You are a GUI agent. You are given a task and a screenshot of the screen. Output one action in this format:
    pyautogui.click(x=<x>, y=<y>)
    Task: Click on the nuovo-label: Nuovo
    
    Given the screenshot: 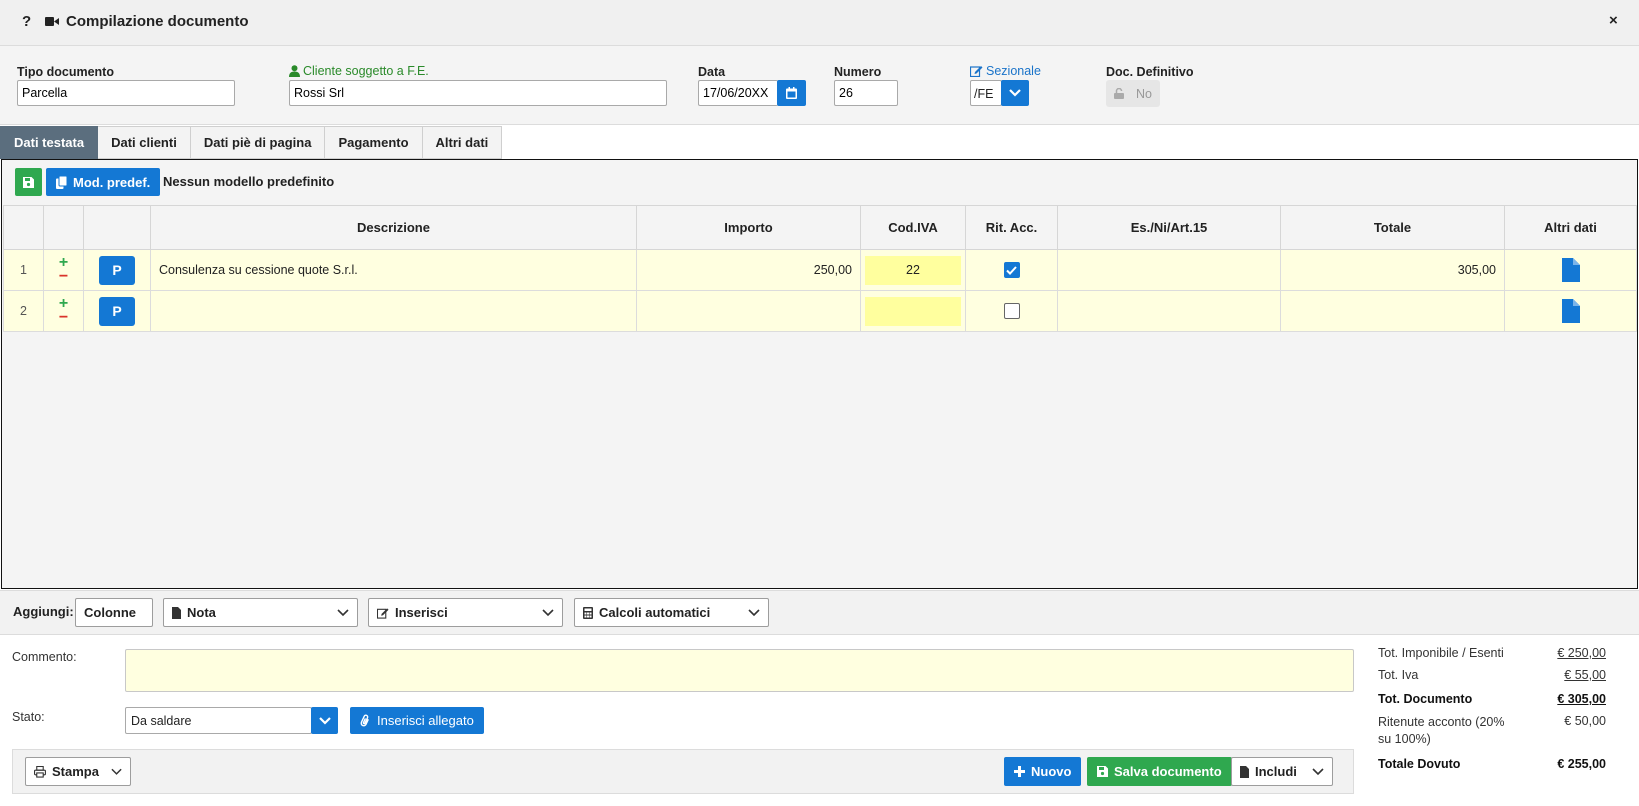 What is the action you would take?
    pyautogui.click(x=1051, y=771)
    